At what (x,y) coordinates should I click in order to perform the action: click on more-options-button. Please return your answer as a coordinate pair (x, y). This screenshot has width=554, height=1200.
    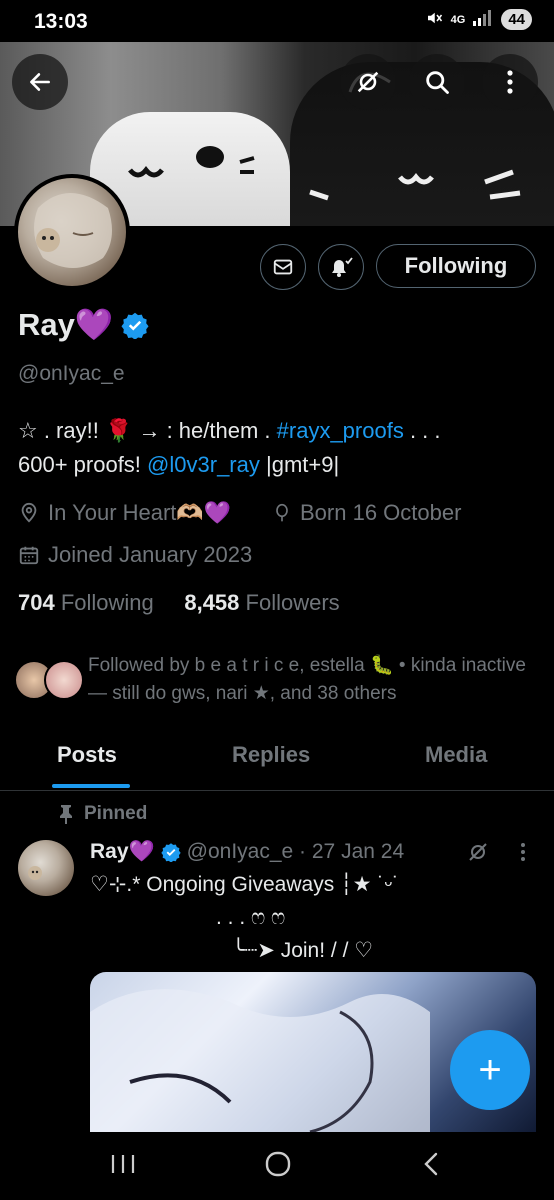
    Looking at the image, I should click on (510, 82).